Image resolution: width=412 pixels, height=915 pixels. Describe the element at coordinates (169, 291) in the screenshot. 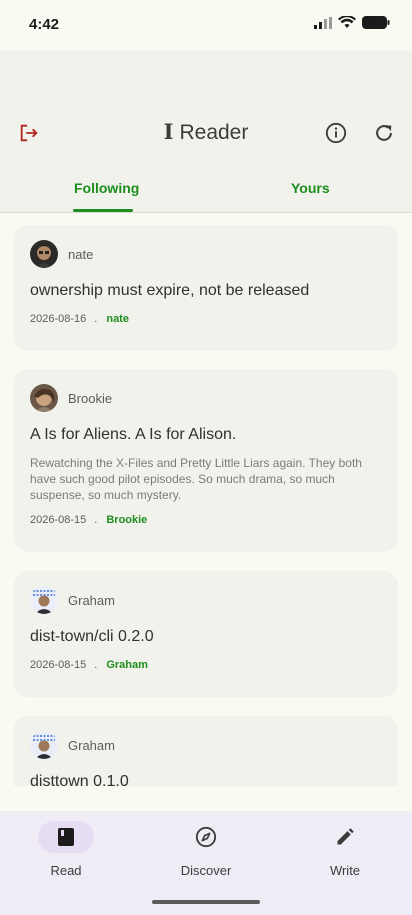

I see `post-title: ownership must expire, not be released` at that location.